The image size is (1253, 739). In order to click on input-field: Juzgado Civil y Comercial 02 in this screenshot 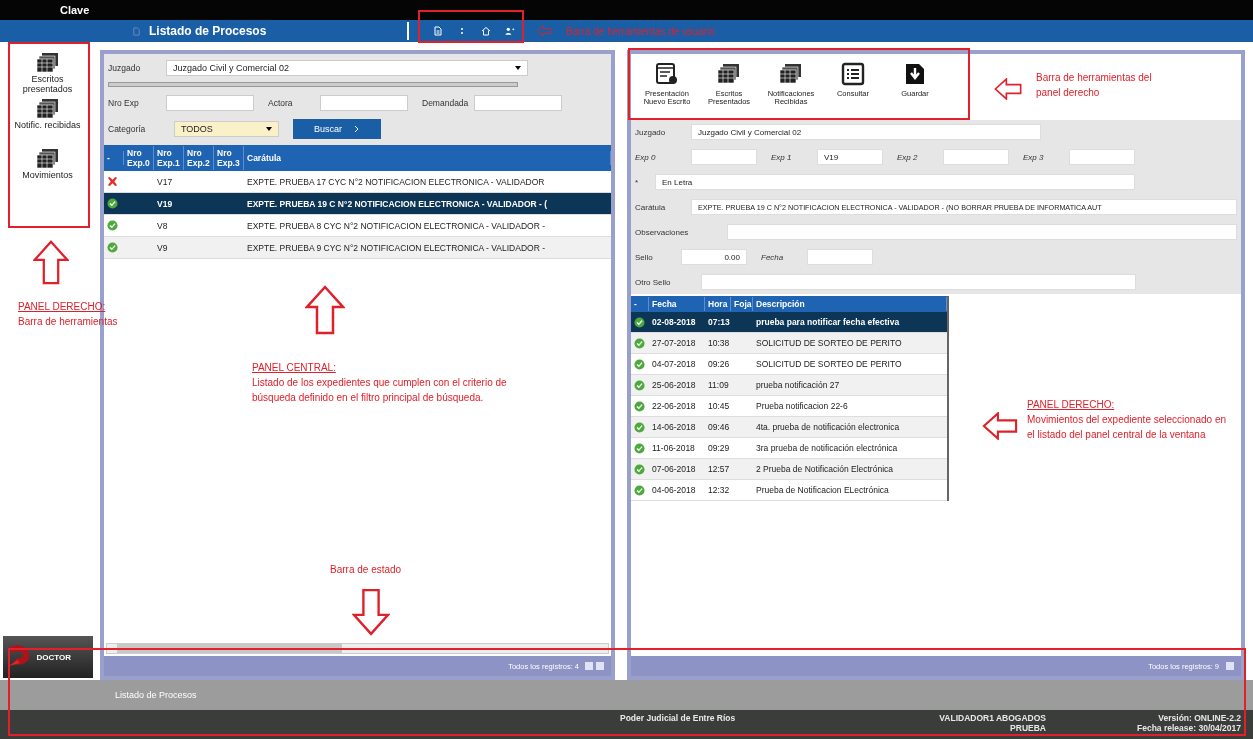, I will do `click(866, 132)`.